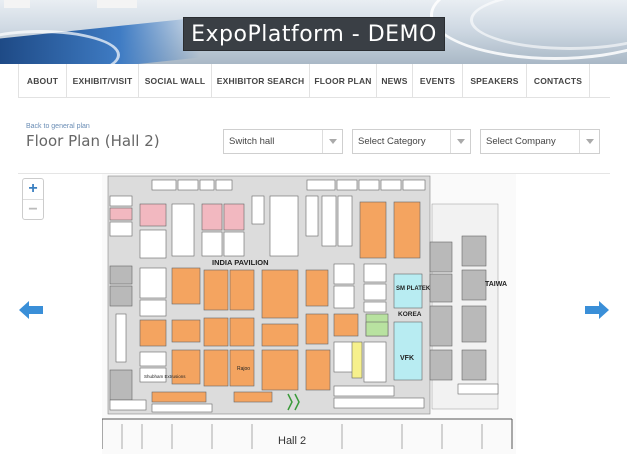 This screenshot has width=627, height=470. Describe the element at coordinates (32, 310) in the screenshot. I see `prev-hall-arrow-icon` at that location.